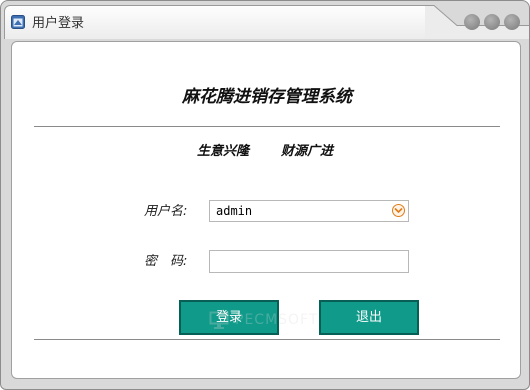 This screenshot has width=530, height=390. I want to click on window-title: 用户登录, so click(58, 23).